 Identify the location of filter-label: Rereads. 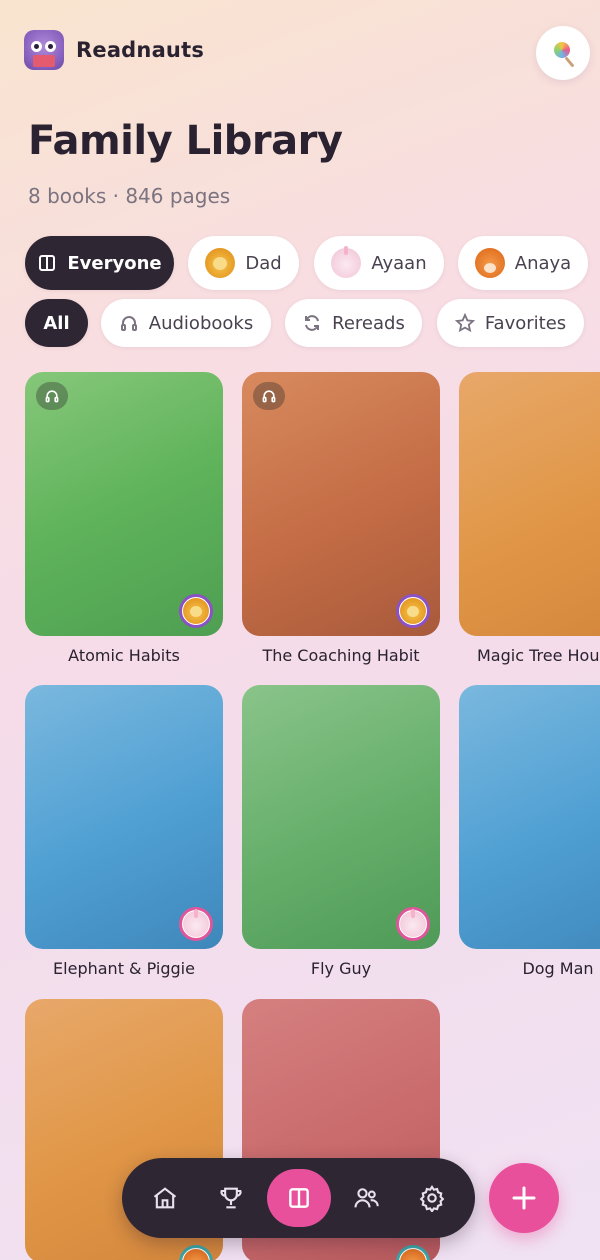
(368, 323).